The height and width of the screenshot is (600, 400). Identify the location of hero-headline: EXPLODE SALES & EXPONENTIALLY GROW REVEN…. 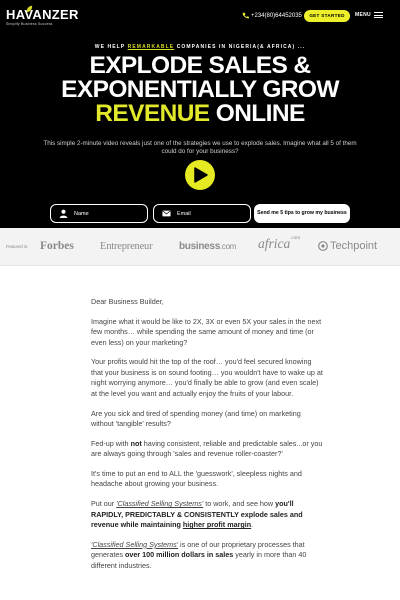
(200, 89).